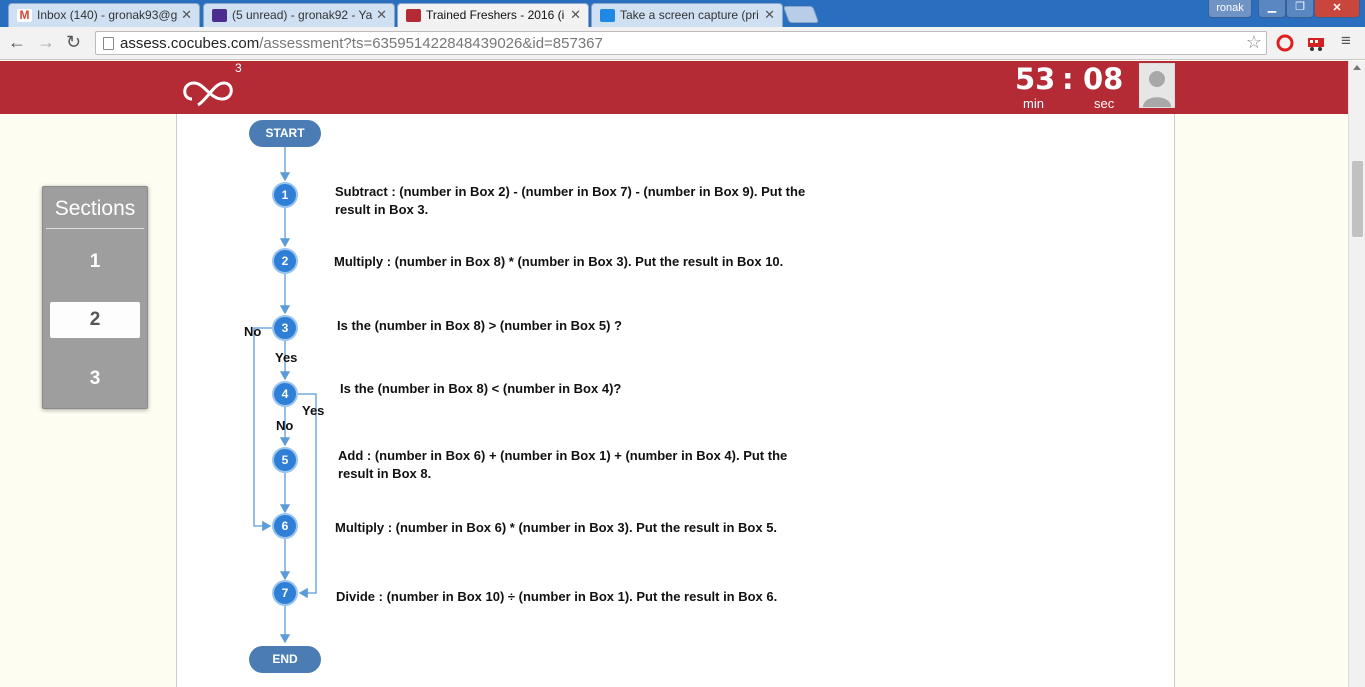 This screenshot has height=687, width=1365. I want to click on page-icon, so click(108, 43).